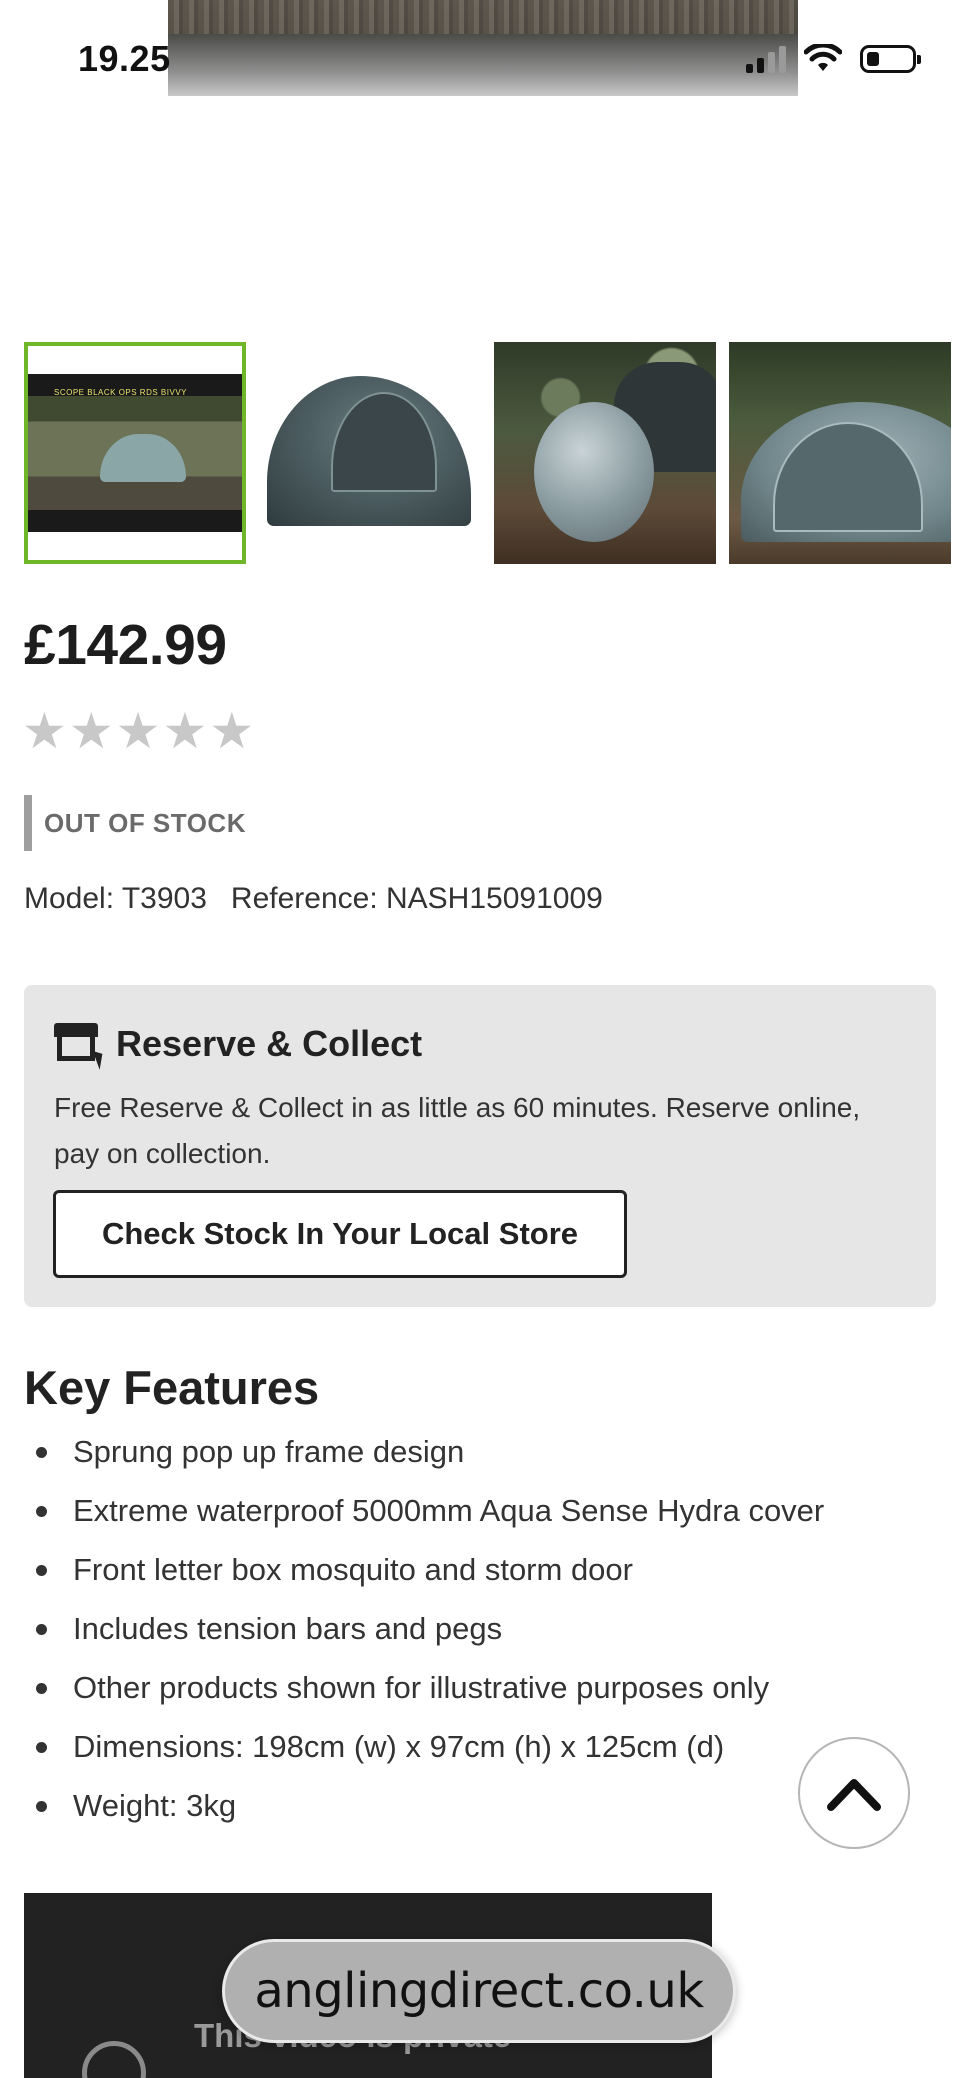  I want to click on tent-image, so click(143, 458).